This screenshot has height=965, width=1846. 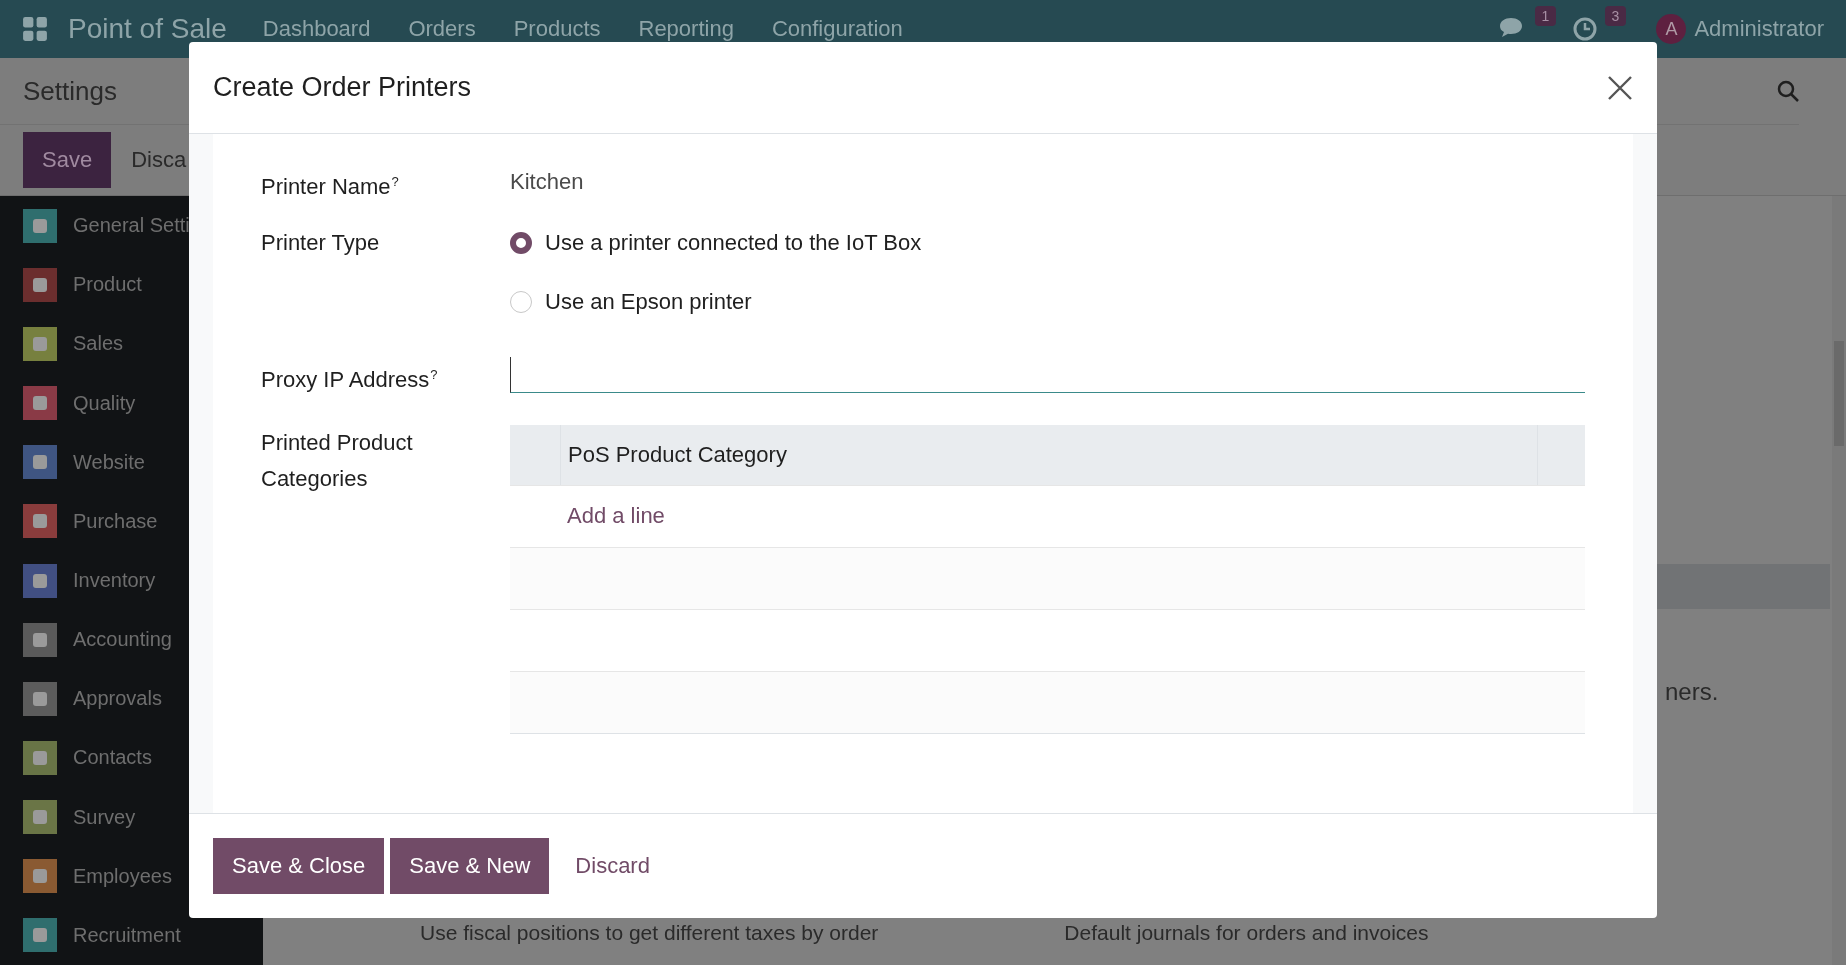 I want to click on page-title: Settings, so click(x=70, y=91).